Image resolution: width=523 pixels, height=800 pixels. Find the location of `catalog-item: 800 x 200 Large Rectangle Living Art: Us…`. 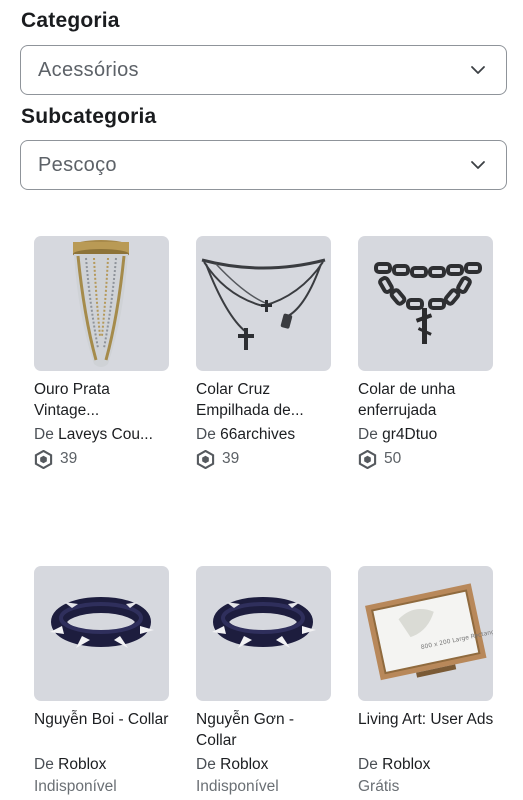

catalog-item: 800 x 200 Large Rectangle Living Art: Us… is located at coordinates (428, 681).